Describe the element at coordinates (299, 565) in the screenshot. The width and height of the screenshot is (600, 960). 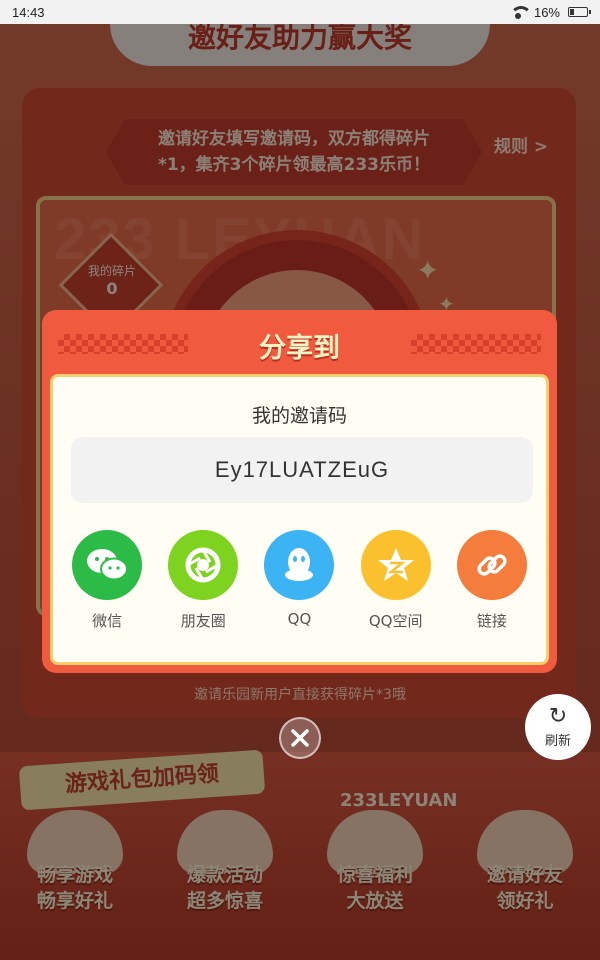
I see `qq-icon` at that location.